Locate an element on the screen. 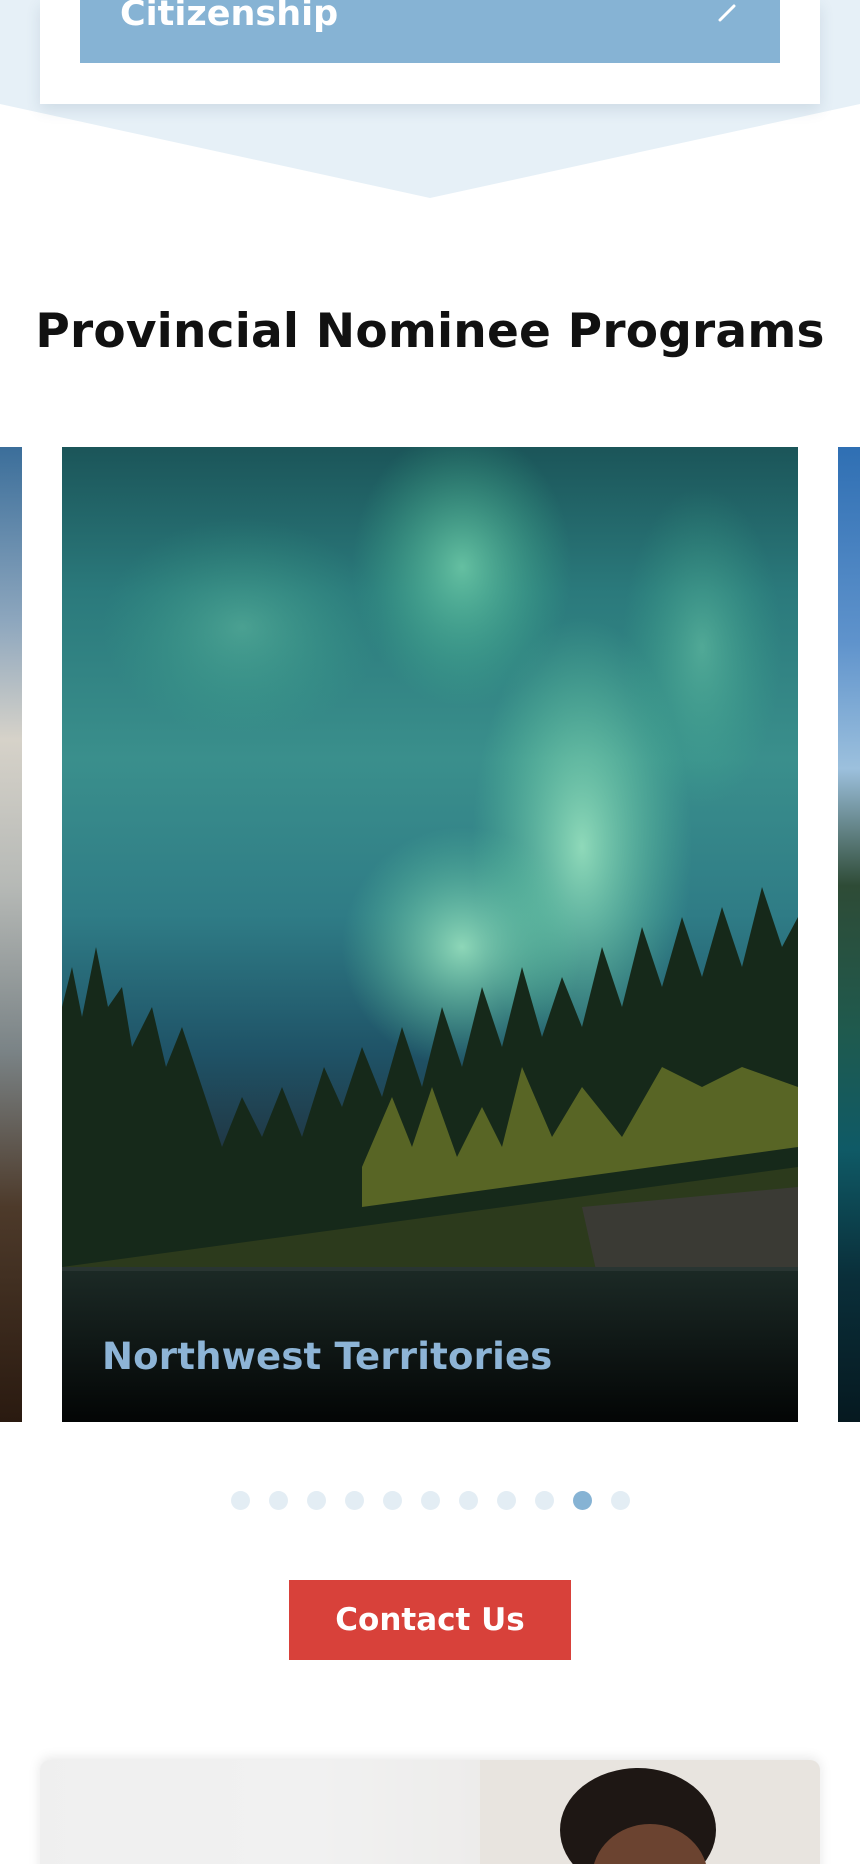  citizenship-button-label: Citizenship is located at coordinates (229, 17).